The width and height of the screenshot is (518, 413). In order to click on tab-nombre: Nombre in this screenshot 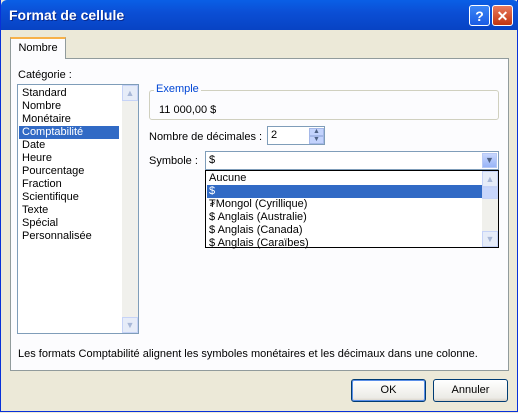, I will do `click(38, 48)`.